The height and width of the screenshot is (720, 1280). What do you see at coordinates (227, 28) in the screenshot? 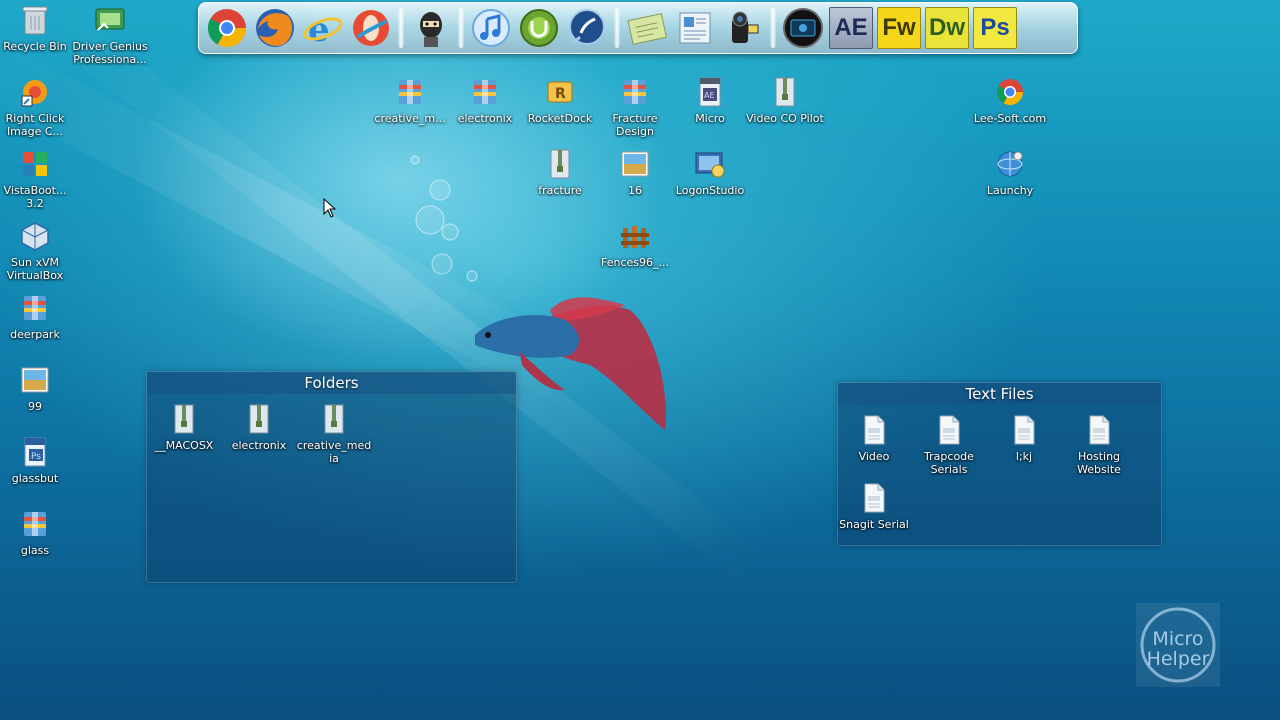
I see `dock-item-chrome` at bounding box center [227, 28].